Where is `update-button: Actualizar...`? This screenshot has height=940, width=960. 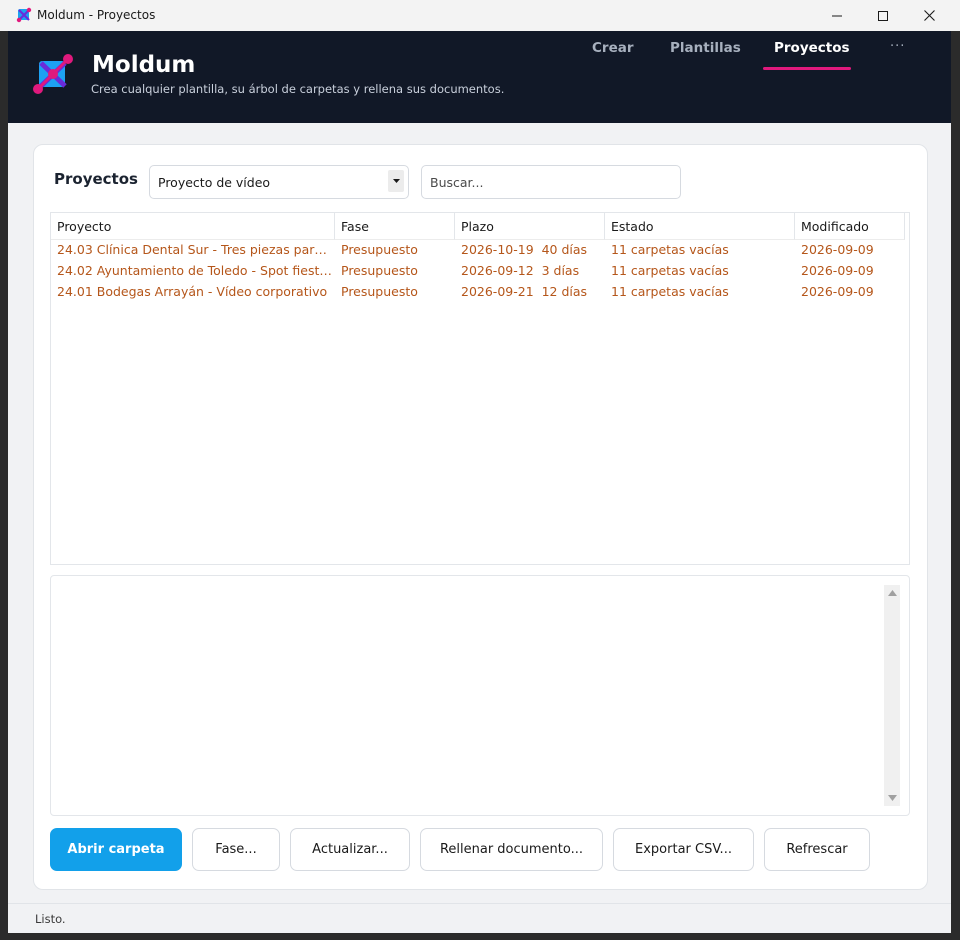
update-button: Actualizar... is located at coordinates (350, 849).